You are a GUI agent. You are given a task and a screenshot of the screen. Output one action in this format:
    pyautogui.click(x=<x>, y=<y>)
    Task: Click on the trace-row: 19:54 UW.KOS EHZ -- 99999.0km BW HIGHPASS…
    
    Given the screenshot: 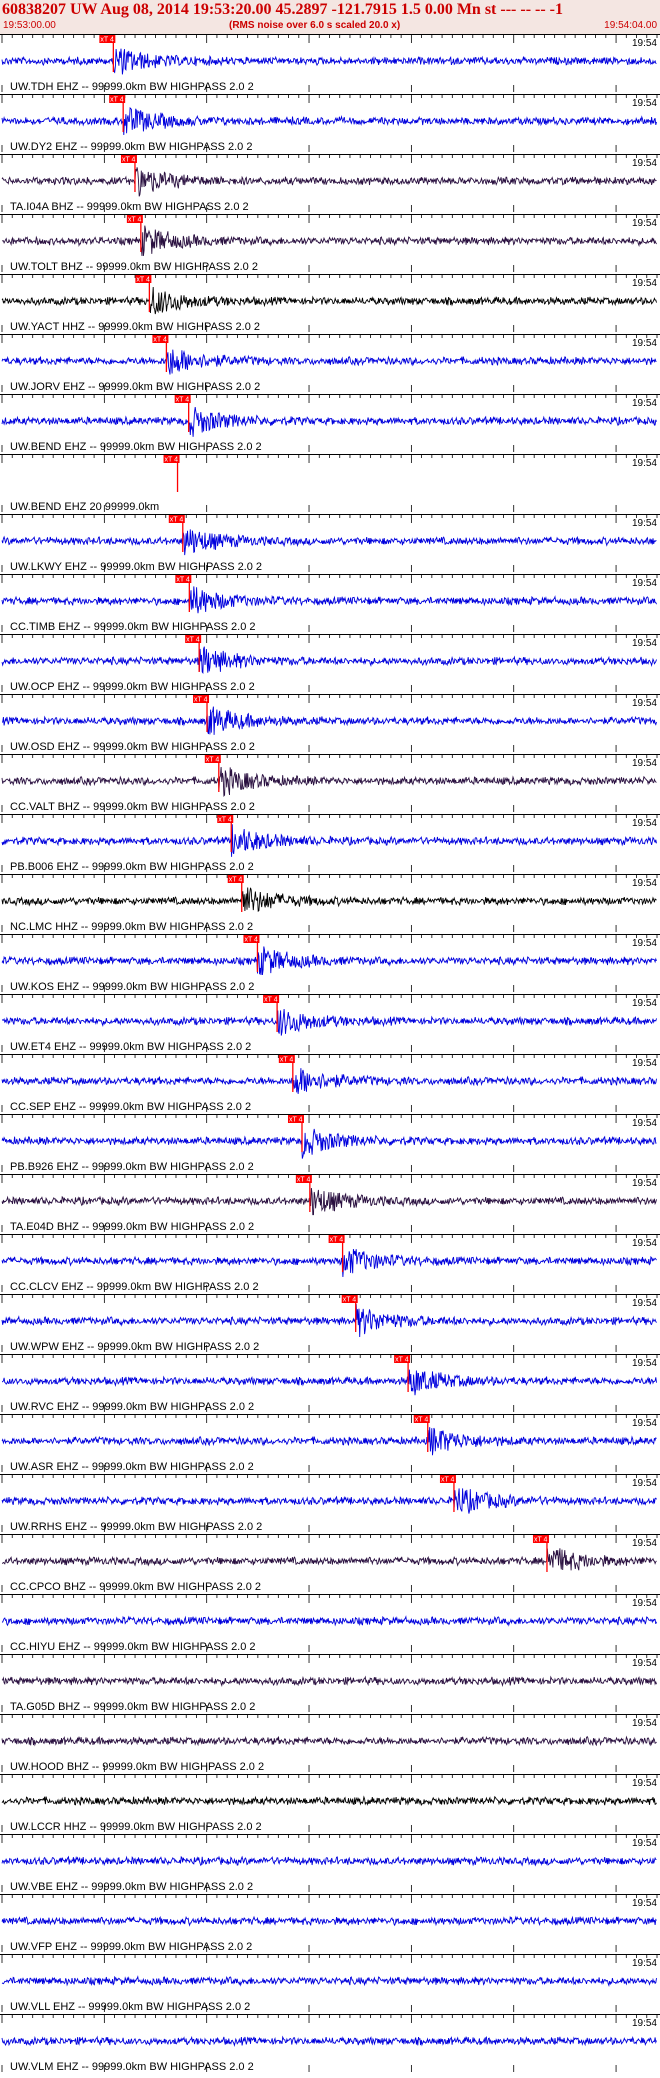 What is the action you would take?
    pyautogui.click(x=330, y=963)
    